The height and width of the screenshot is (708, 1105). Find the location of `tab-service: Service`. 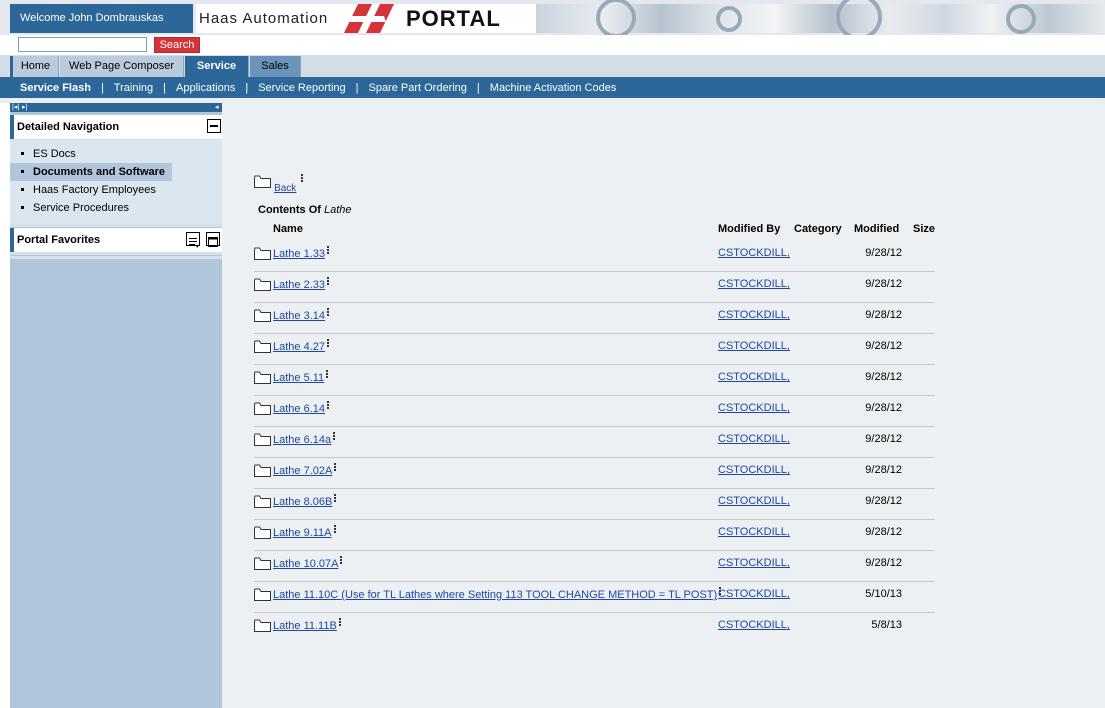

tab-service: Service is located at coordinates (217, 66).